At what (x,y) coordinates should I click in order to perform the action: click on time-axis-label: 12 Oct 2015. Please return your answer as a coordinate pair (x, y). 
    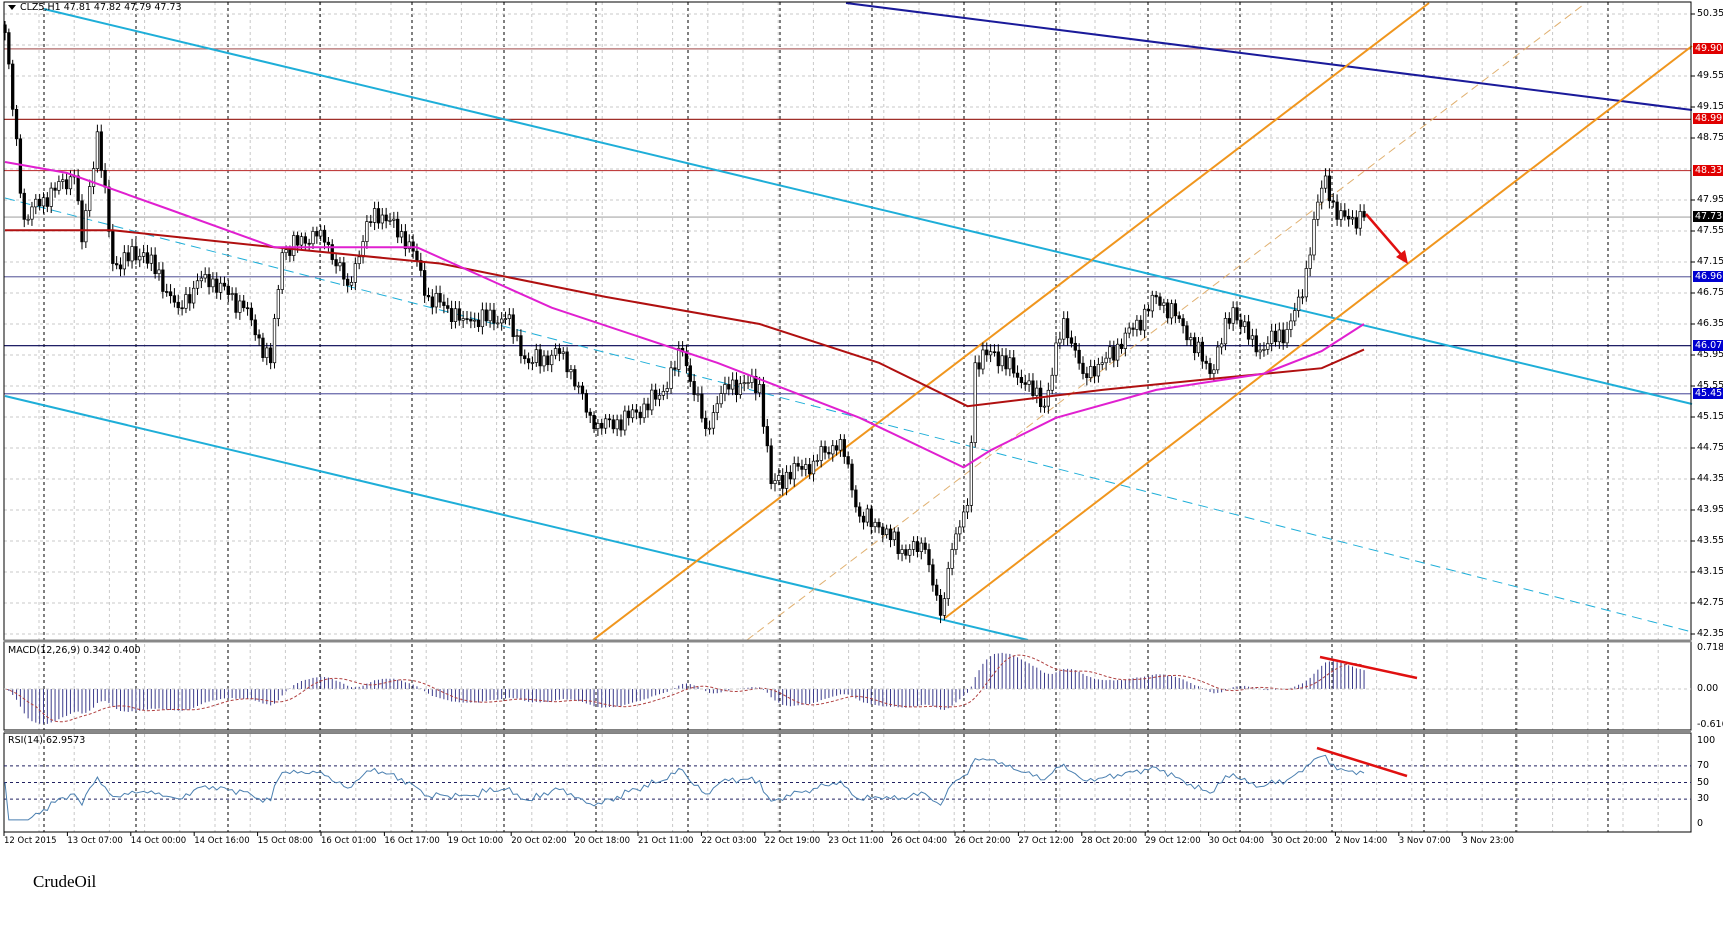
    Looking at the image, I should click on (30, 841).